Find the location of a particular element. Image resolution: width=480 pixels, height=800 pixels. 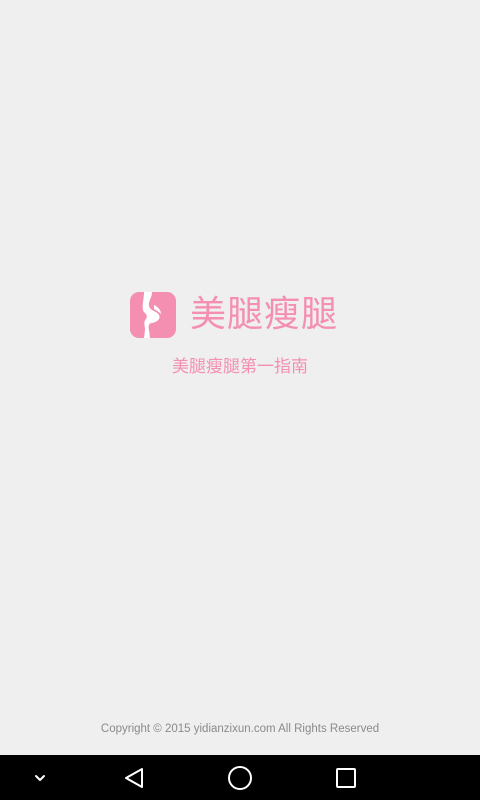

chevron-down-icon is located at coordinates (40, 777).